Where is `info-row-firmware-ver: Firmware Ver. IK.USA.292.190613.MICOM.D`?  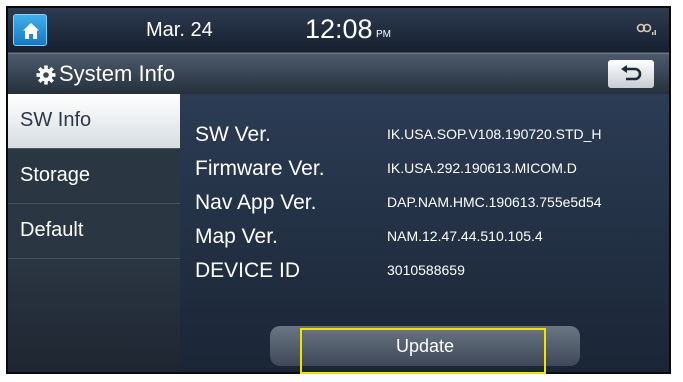 info-row-firmware-ver: Firmware Ver. IK.USA.292.190613.MICOM.D is located at coordinates (424, 168).